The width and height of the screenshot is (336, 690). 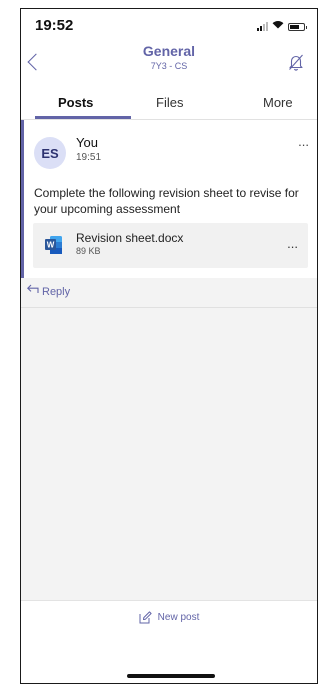 I want to click on tab-files: Files, so click(x=169, y=102).